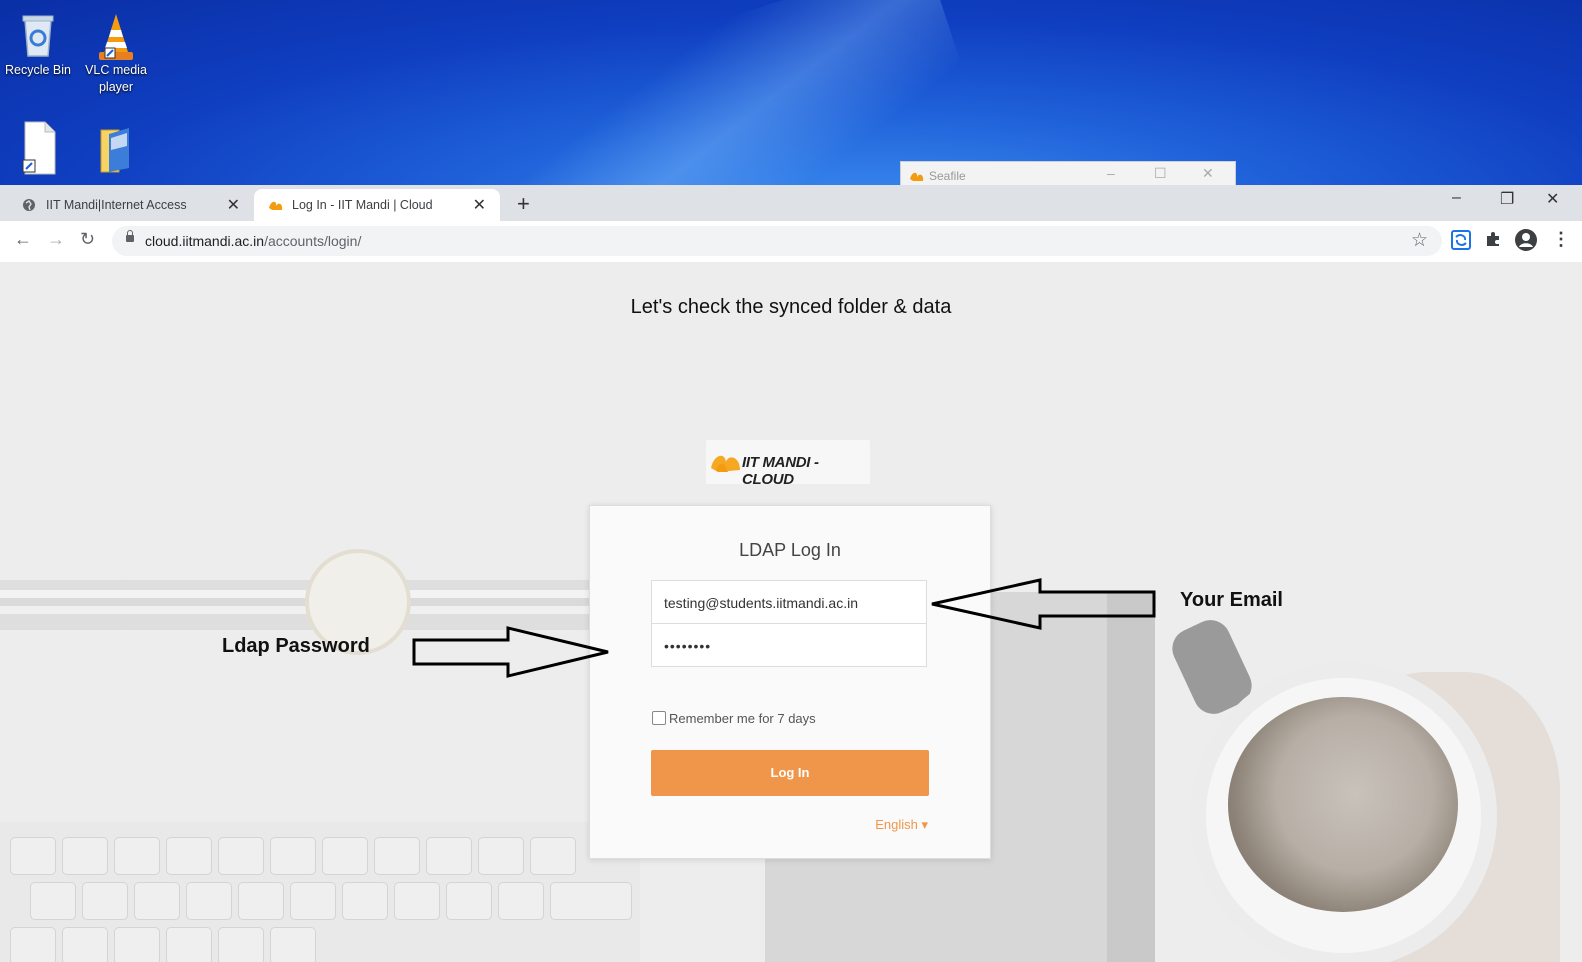  Describe the element at coordinates (947, 176) in the screenshot. I see `seafile-window-title: Seafile` at that location.